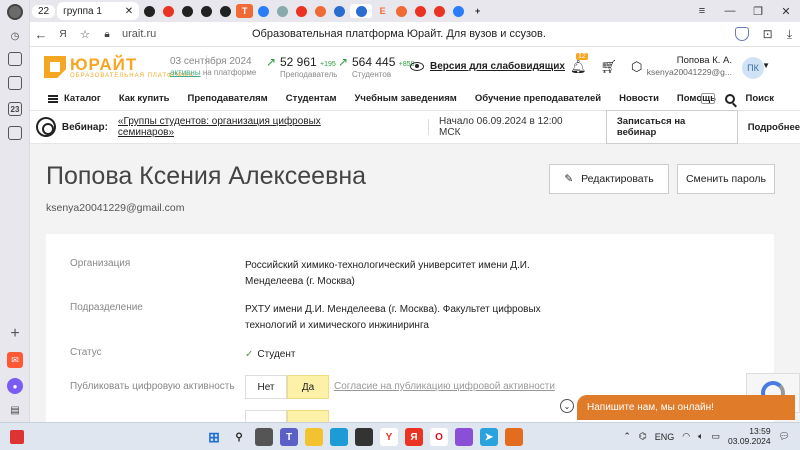 This screenshot has width=800, height=450. Describe the element at coordinates (414, 437) in the screenshot. I see `yandex-icon: Я` at that location.